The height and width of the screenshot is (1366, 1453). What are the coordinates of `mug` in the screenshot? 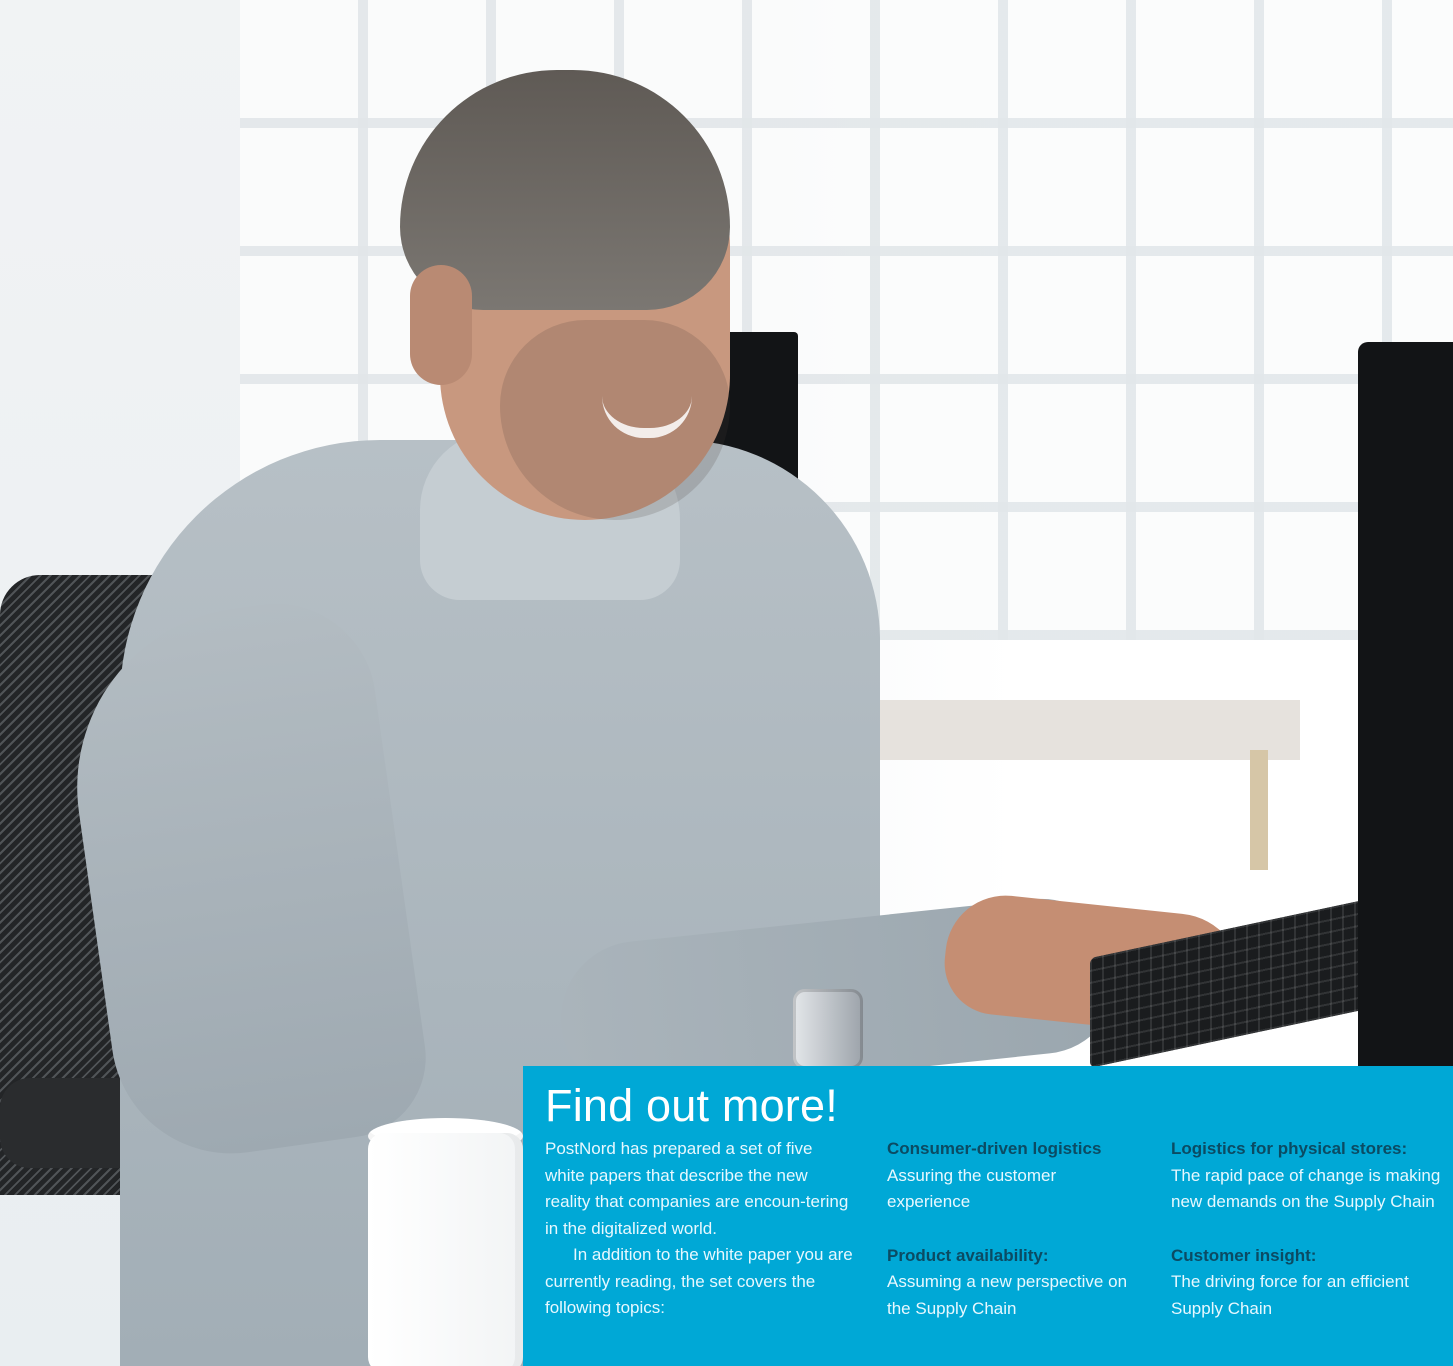 It's located at (445, 1249).